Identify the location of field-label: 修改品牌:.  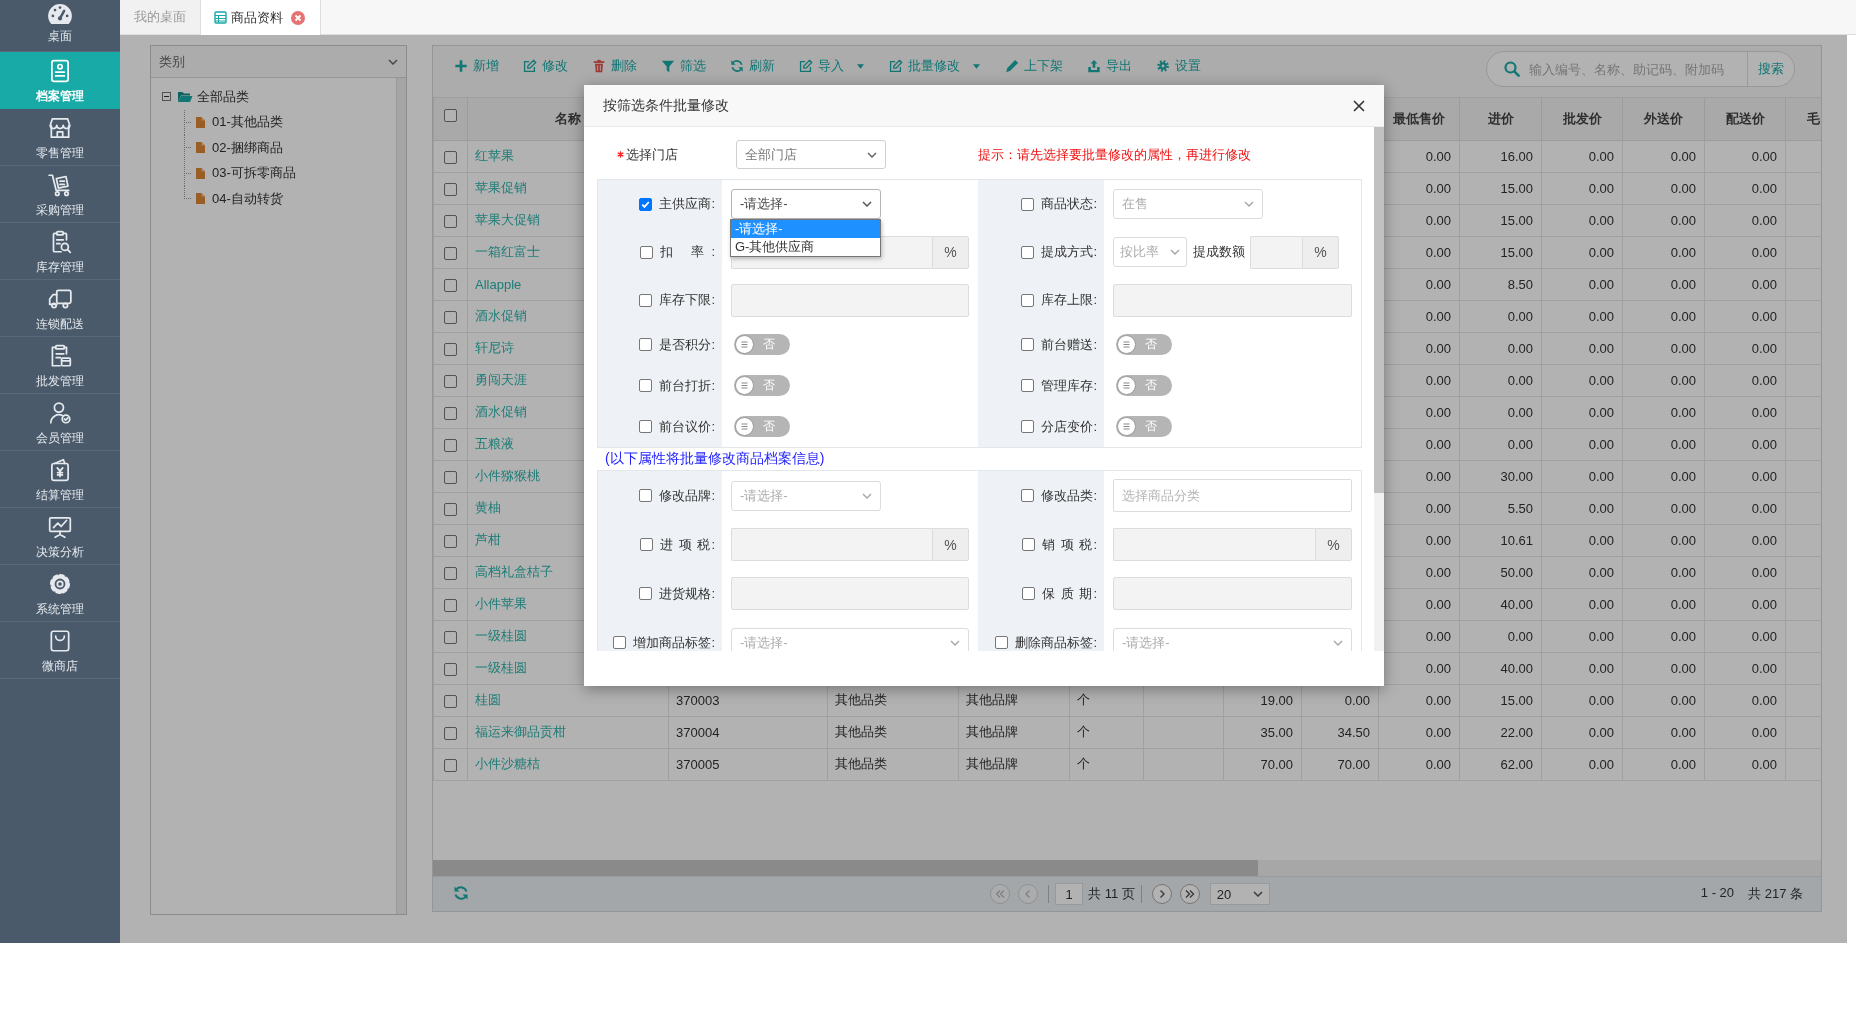
(687, 495).